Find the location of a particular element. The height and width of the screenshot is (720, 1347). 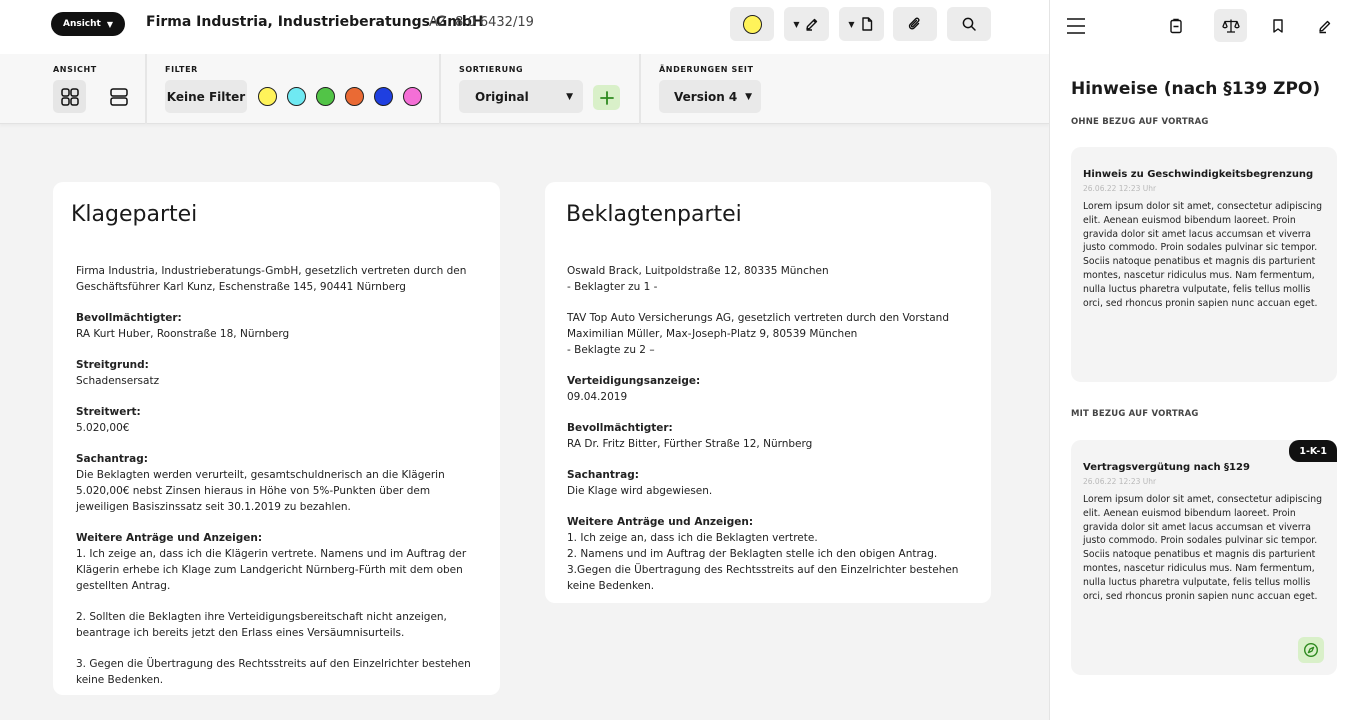

plus-icon is located at coordinates (606, 97).